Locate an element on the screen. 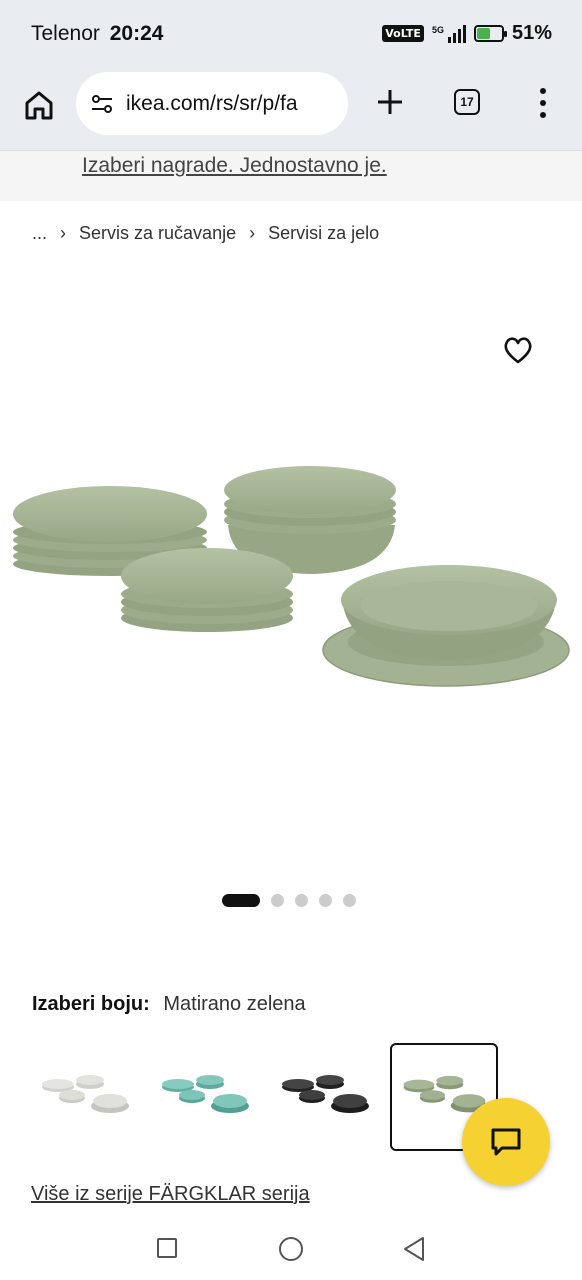 This screenshot has height=1280, width=582. carousel-indicator is located at coordinates (289, 900).